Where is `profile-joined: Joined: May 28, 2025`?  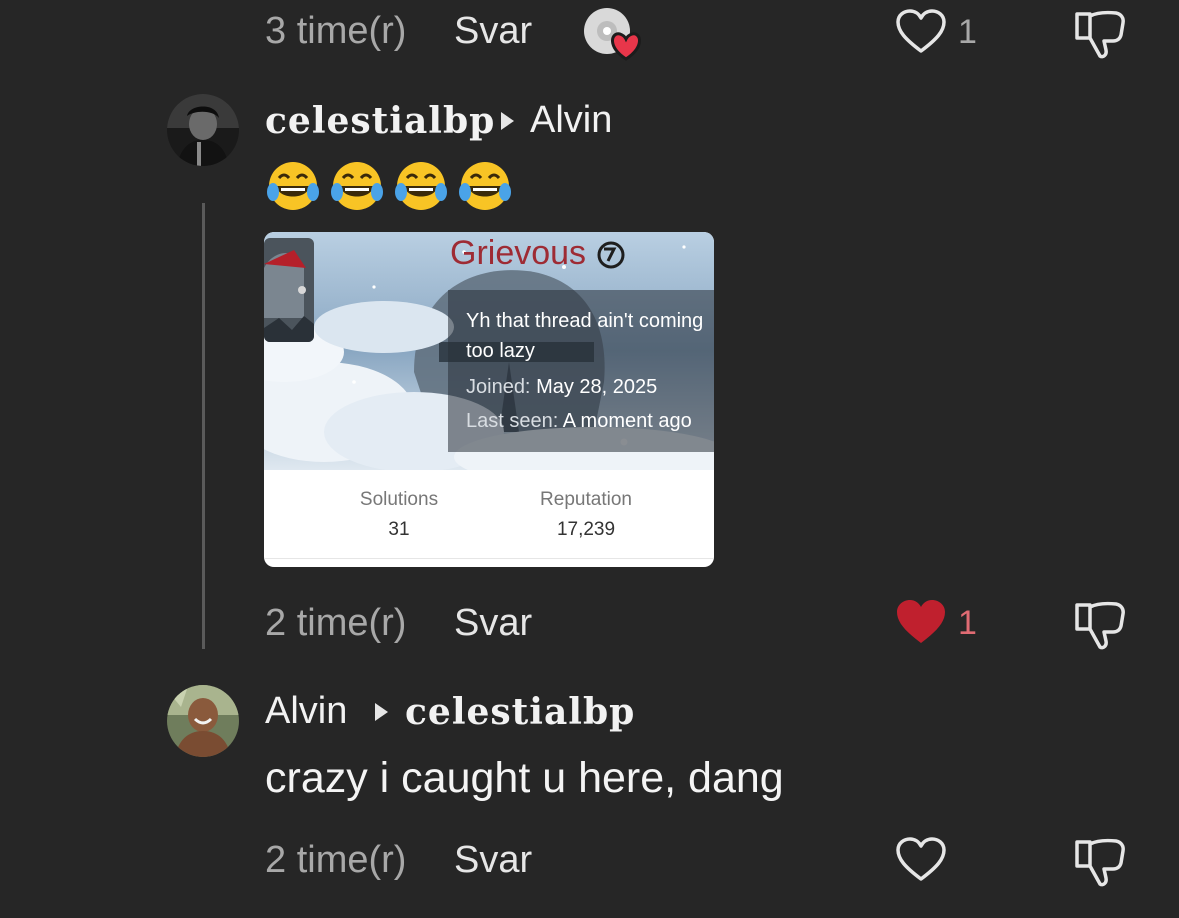
profile-joined: Joined: May 28, 2025 is located at coordinates (561, 387).